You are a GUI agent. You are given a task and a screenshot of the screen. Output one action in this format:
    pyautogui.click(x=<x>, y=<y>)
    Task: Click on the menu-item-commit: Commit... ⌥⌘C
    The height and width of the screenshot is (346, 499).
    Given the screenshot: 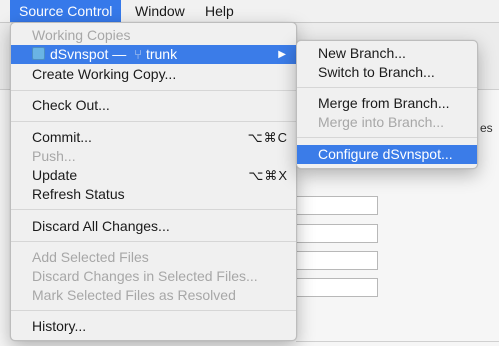 What is the action you would take?
    pyautogui.click(x=153, y=137)
    